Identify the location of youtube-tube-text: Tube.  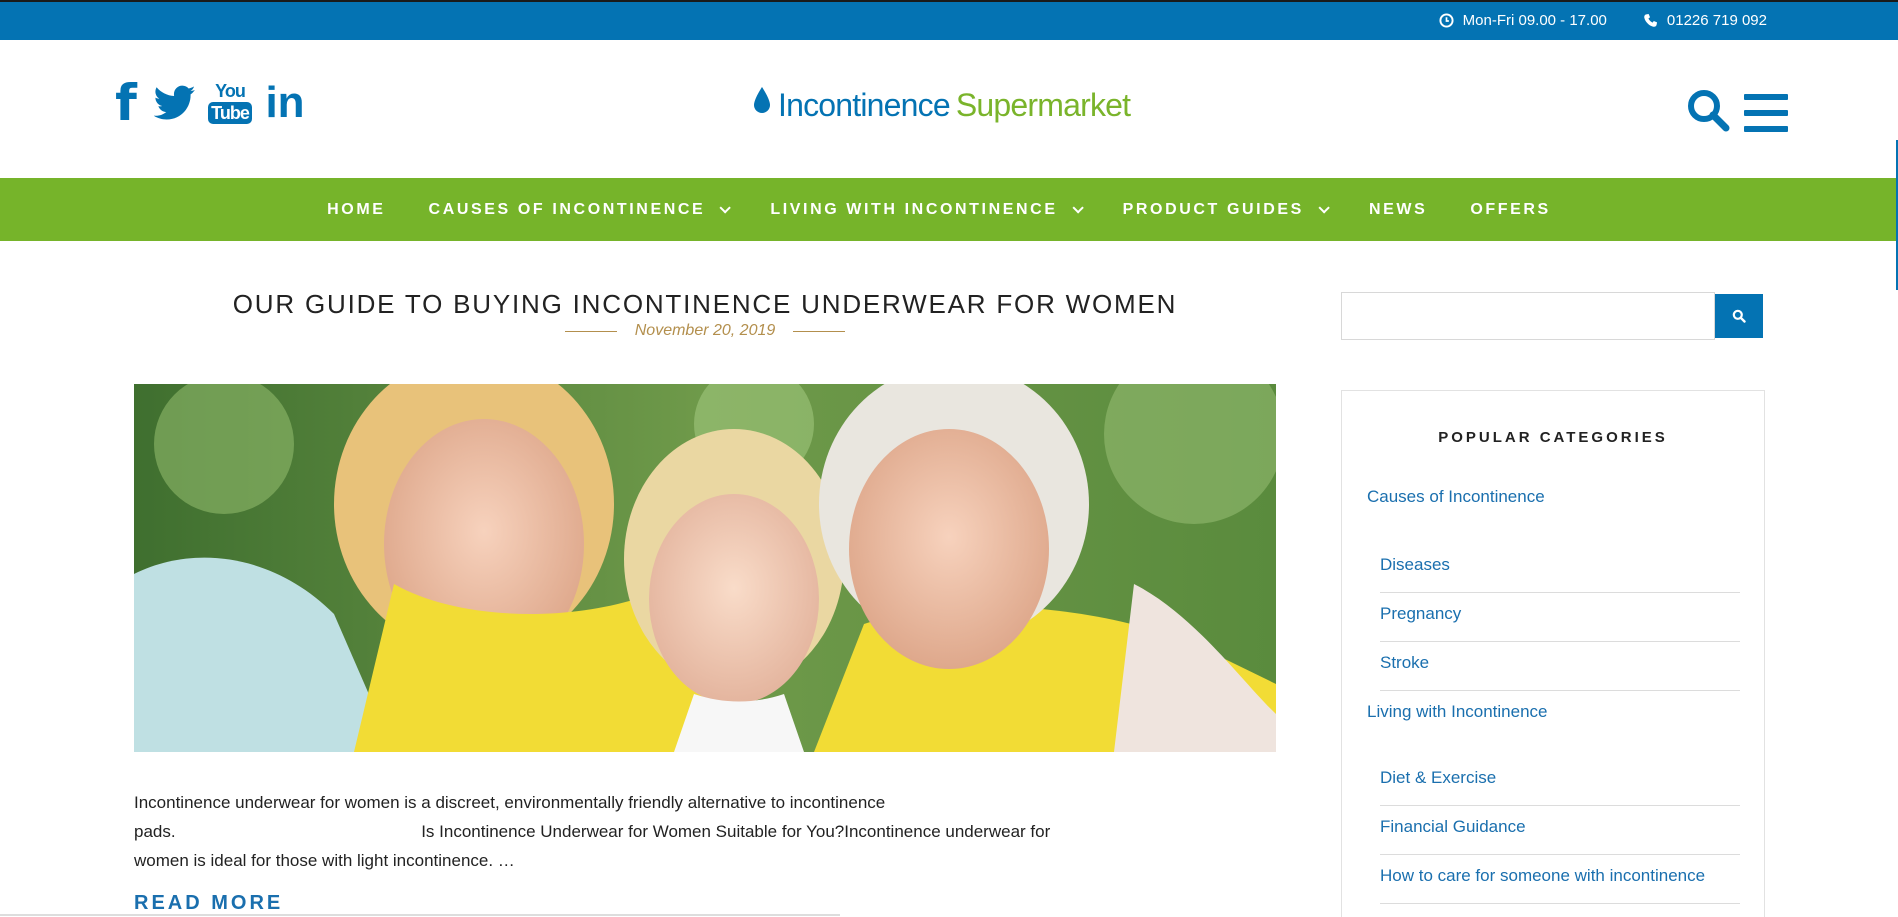
(230, 113).